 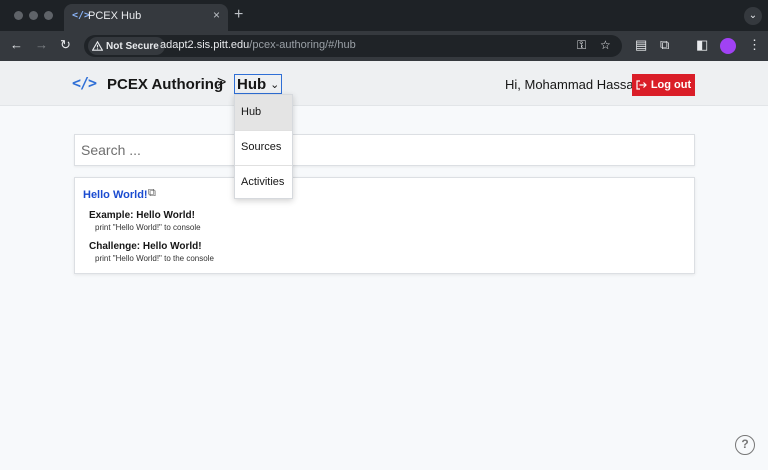 What do you see at coordinates (671, 85) in the screenshot?
I see `logout-label: Log out` at bounding box center [671, 85].